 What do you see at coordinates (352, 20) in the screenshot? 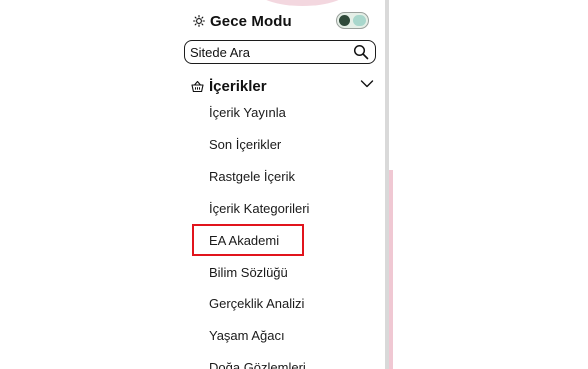
I see `night-mode-toggle` at bounding box center [352, 20].